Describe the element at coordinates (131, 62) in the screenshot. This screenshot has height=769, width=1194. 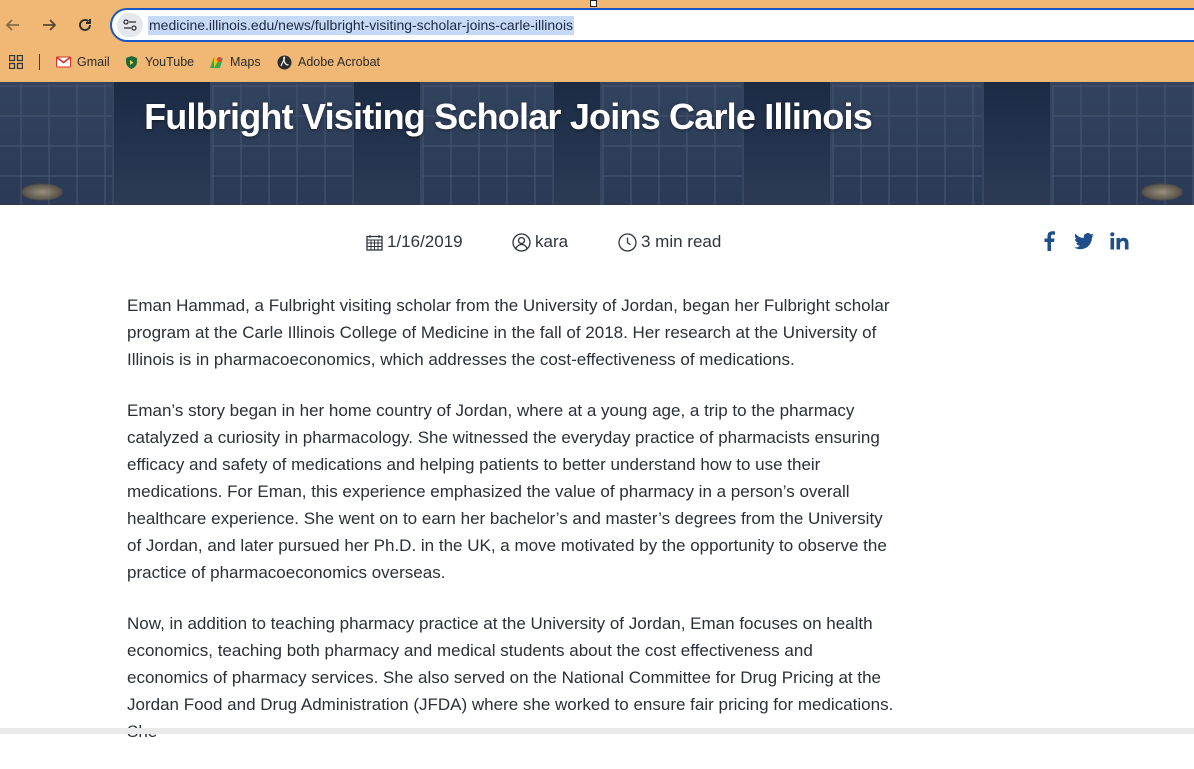
I see `youtube-icon` at that location.